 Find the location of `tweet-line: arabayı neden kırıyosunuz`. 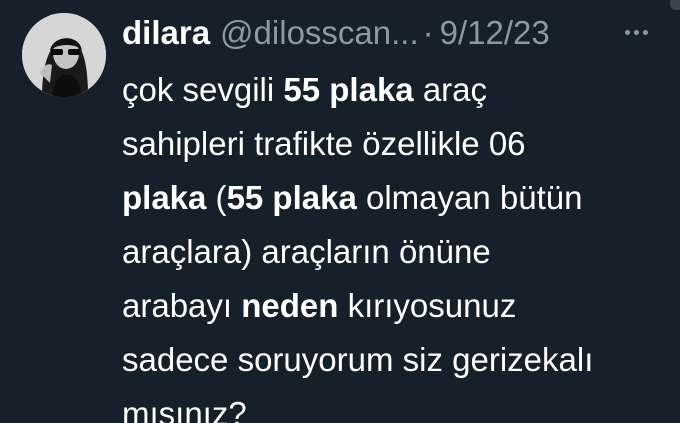

tweet-line: arabayı neden kırıyosunuz is located at coordinates (396, 306).